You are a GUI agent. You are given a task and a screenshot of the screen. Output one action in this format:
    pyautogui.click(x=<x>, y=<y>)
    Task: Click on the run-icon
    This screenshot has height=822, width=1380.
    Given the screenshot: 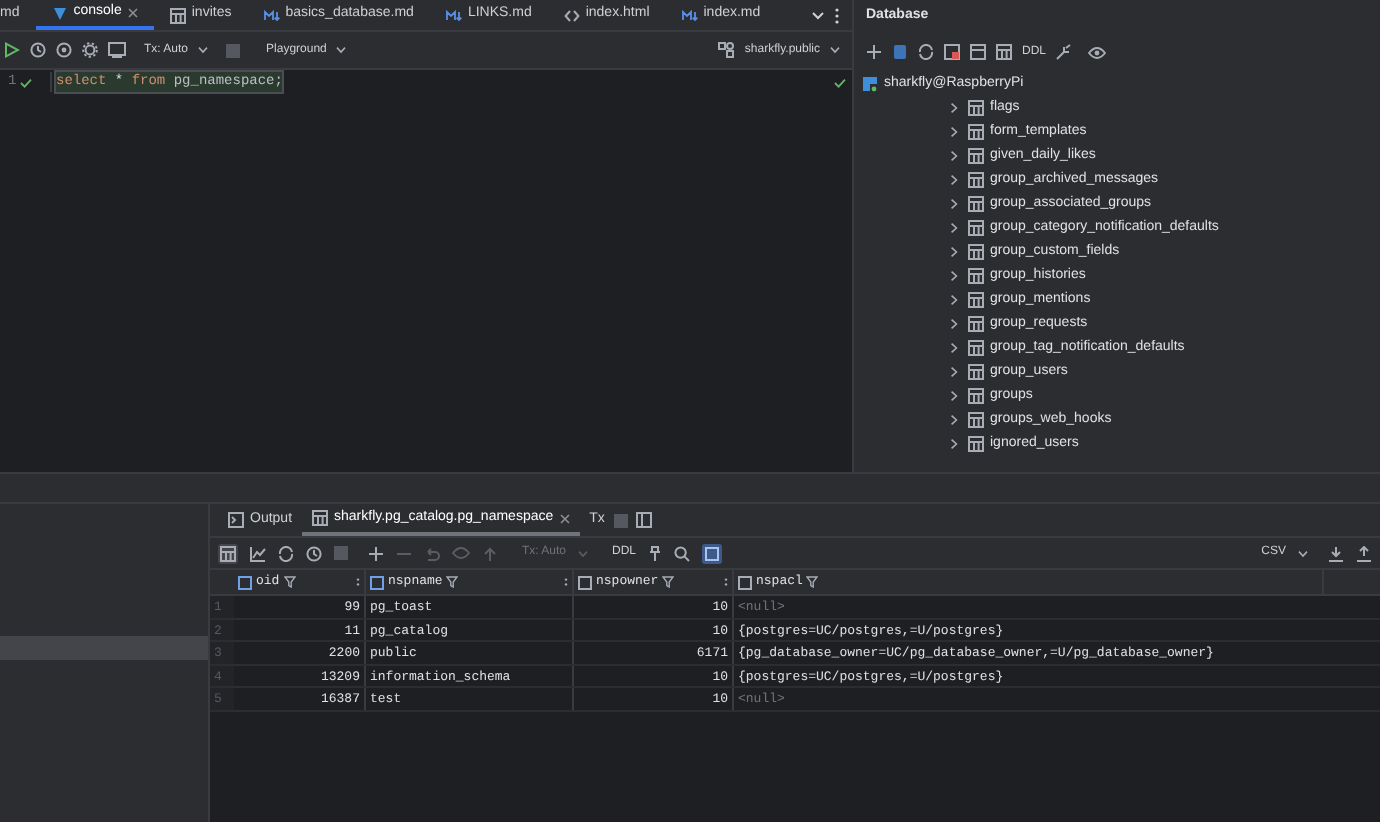 What is the action you would take?
    pyautogui.click(x=12, y=50)
    